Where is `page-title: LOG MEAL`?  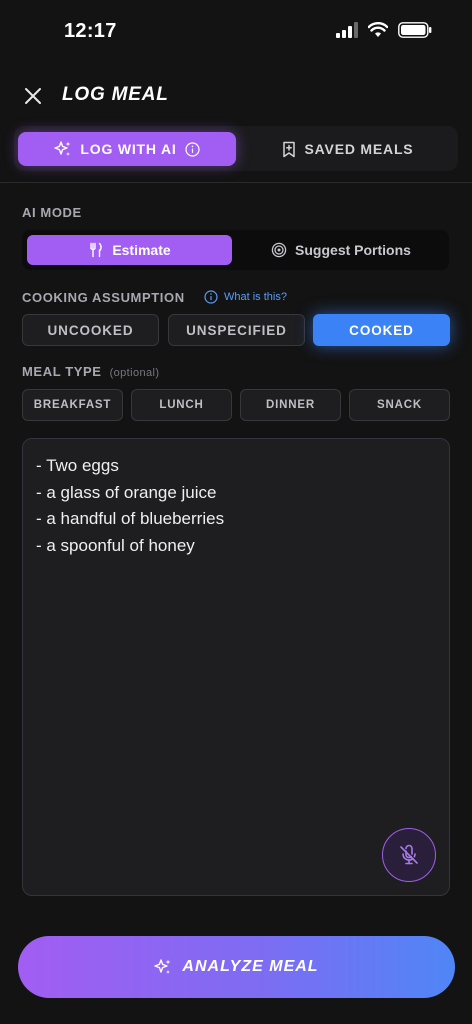
page-title: LOG MEAL is located at coordinates (115, 94).